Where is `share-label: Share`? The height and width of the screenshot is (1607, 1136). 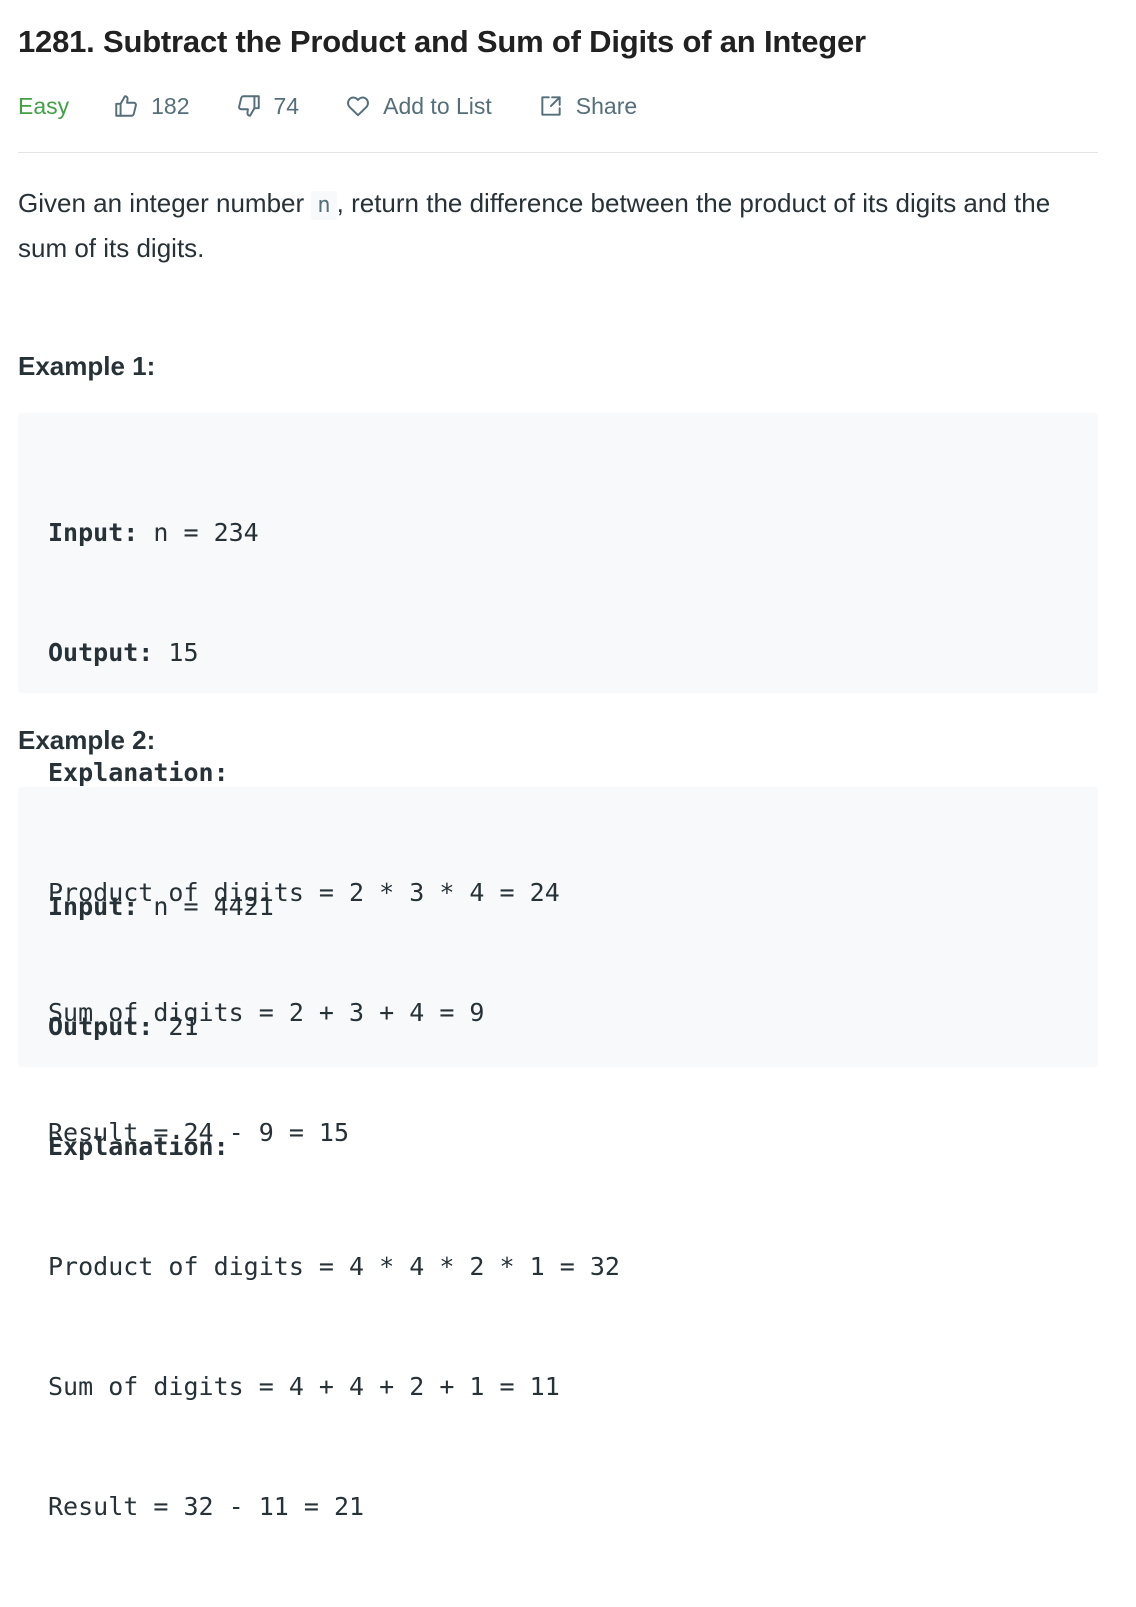 share-label: Share is located at coordinates (606, 105).